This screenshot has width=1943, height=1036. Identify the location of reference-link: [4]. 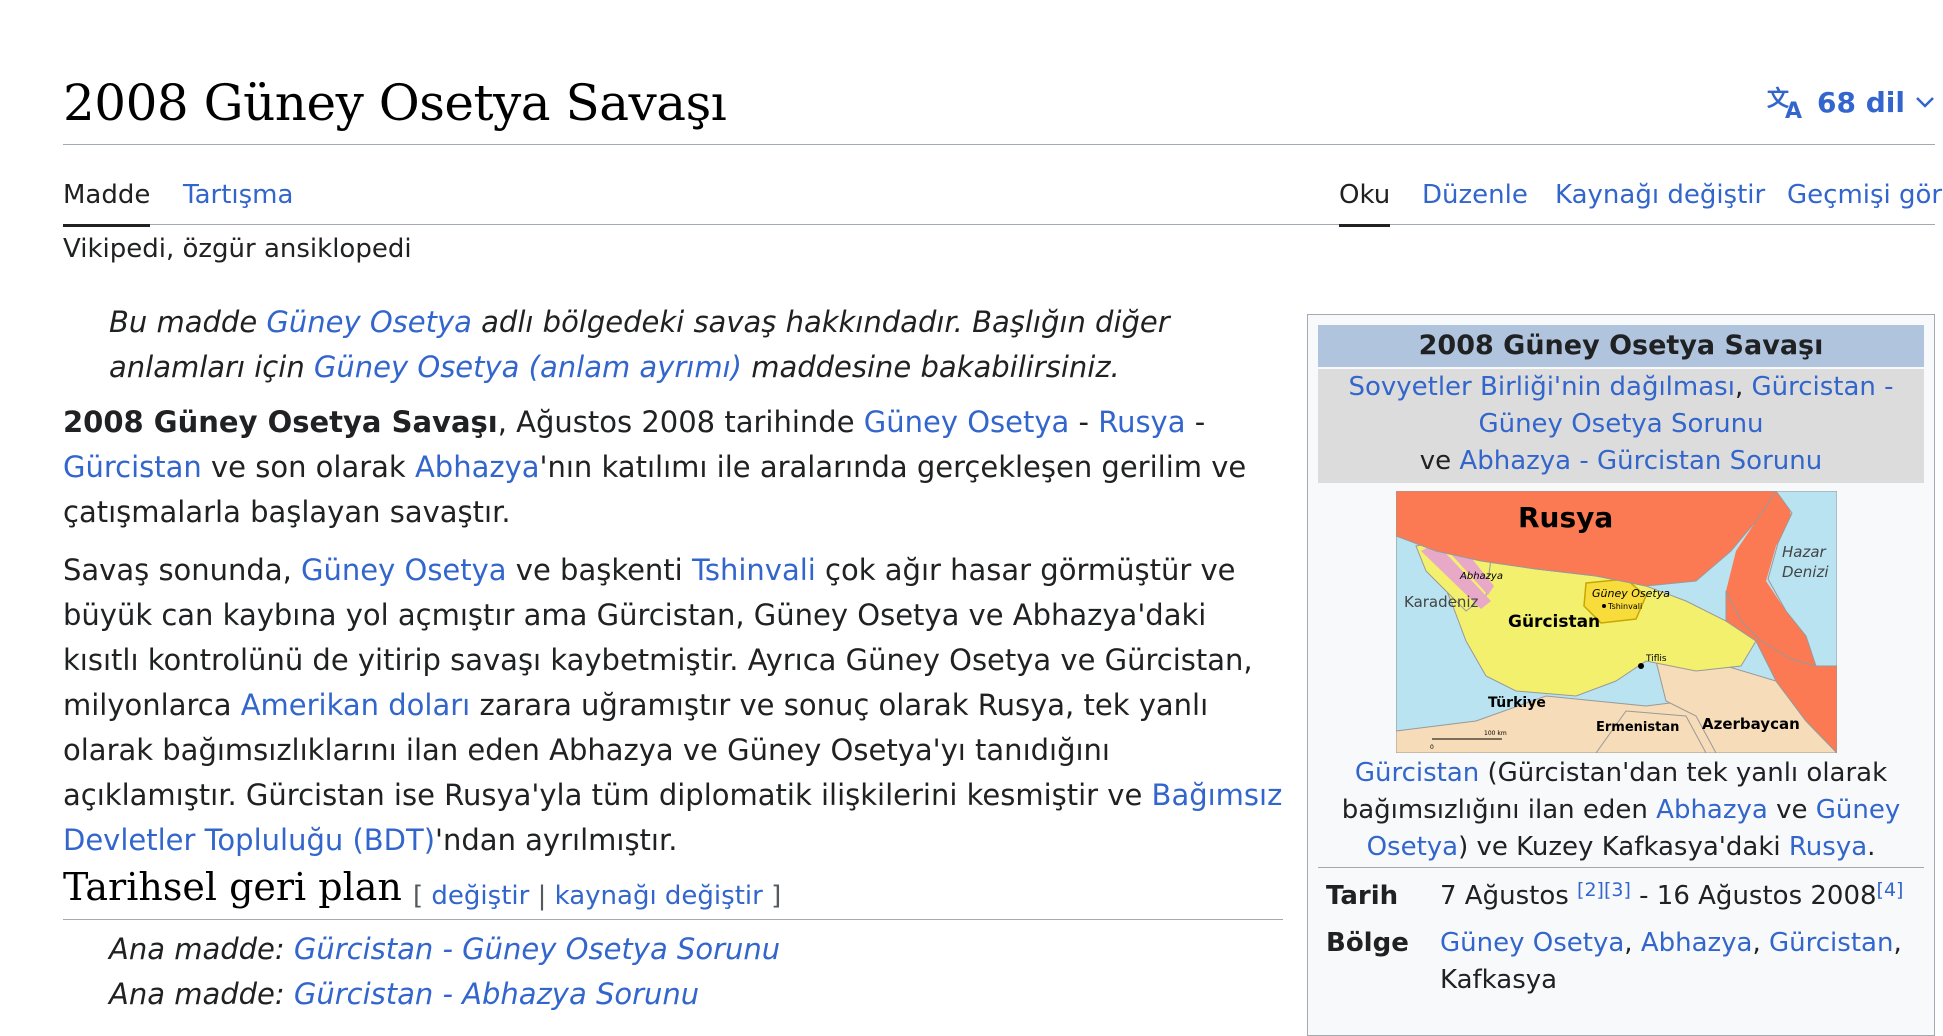
(1890, 890).